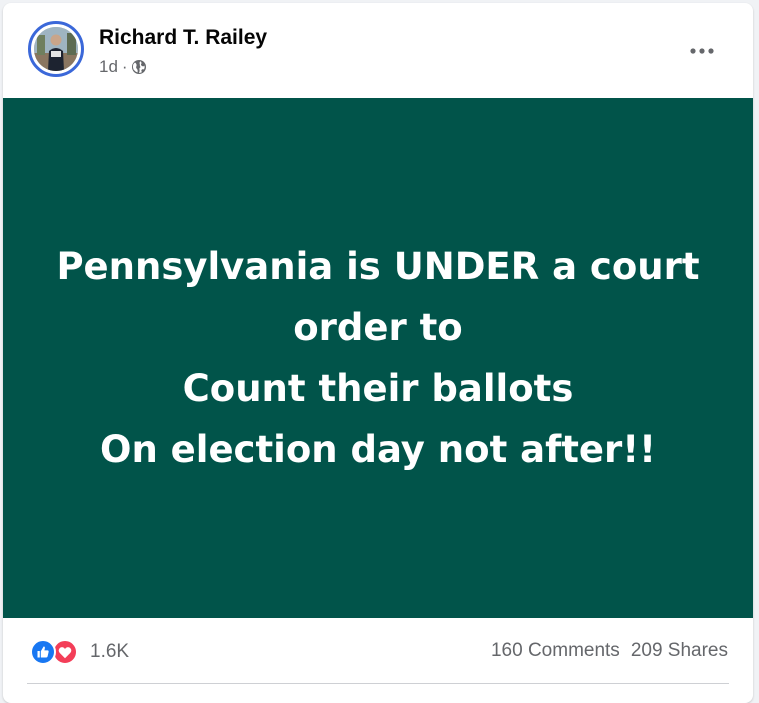 The width and height of the screenshot is (759, 703). What do you see at coordinates (110, 651) in the screenshot?
I see `reaction-count: 1.6K` at bounding box center [110, 651].